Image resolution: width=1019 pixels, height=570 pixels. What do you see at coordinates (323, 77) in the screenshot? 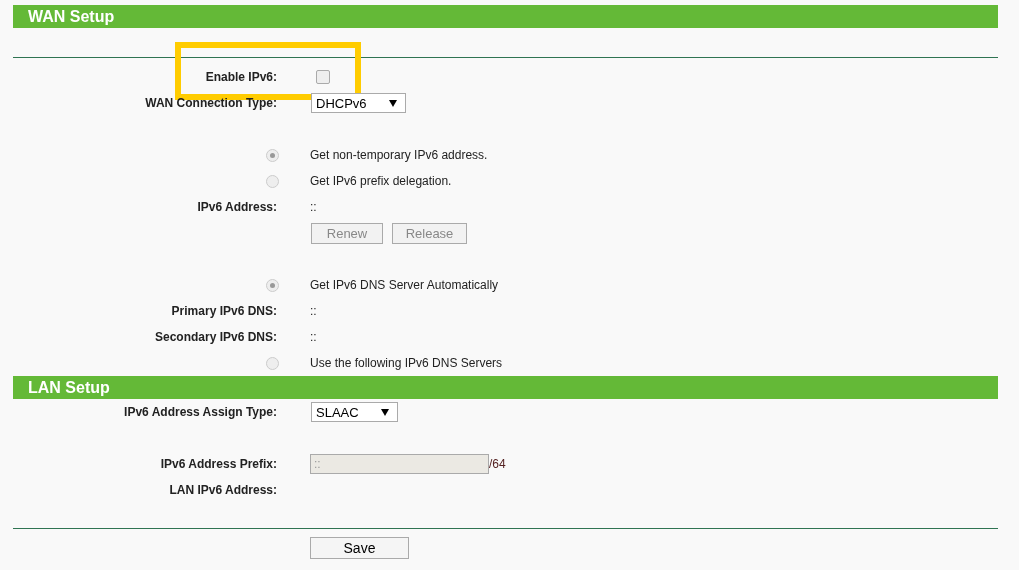
I see `checkbox` at bounding box center [323, 77].